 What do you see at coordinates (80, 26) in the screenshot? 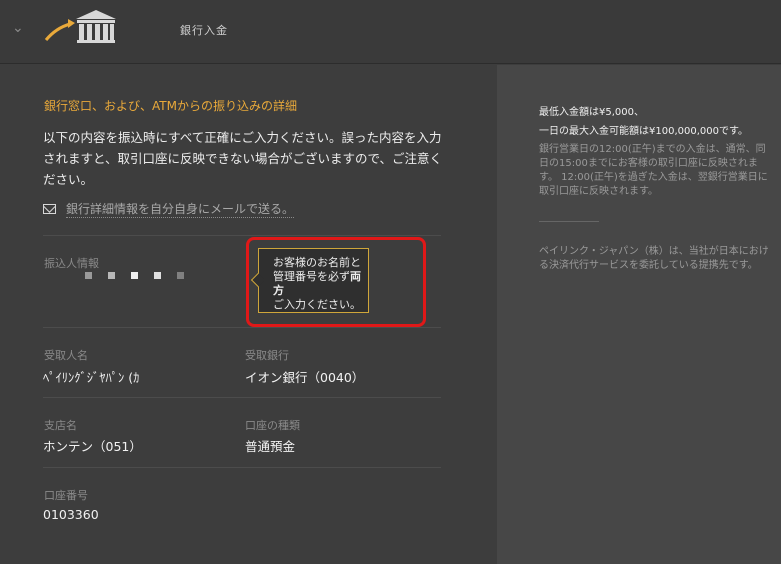
I see `bank-icon` at bounding box center [80, 26].